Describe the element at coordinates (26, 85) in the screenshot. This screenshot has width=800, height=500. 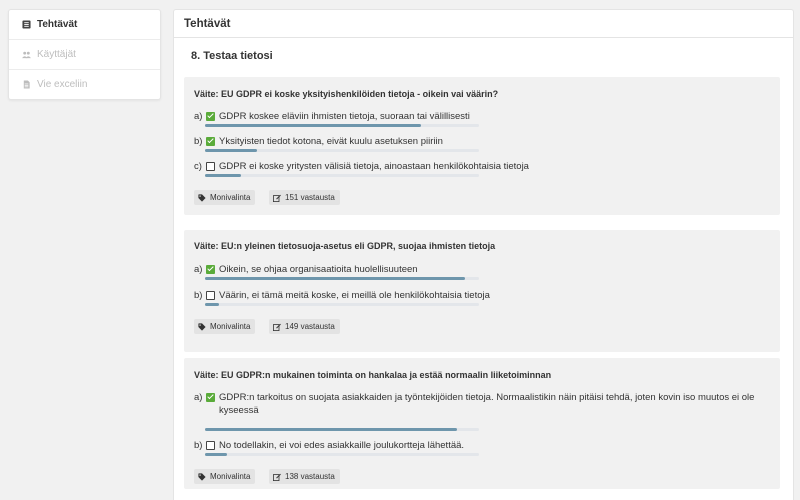
I see `file-icon` at that location.